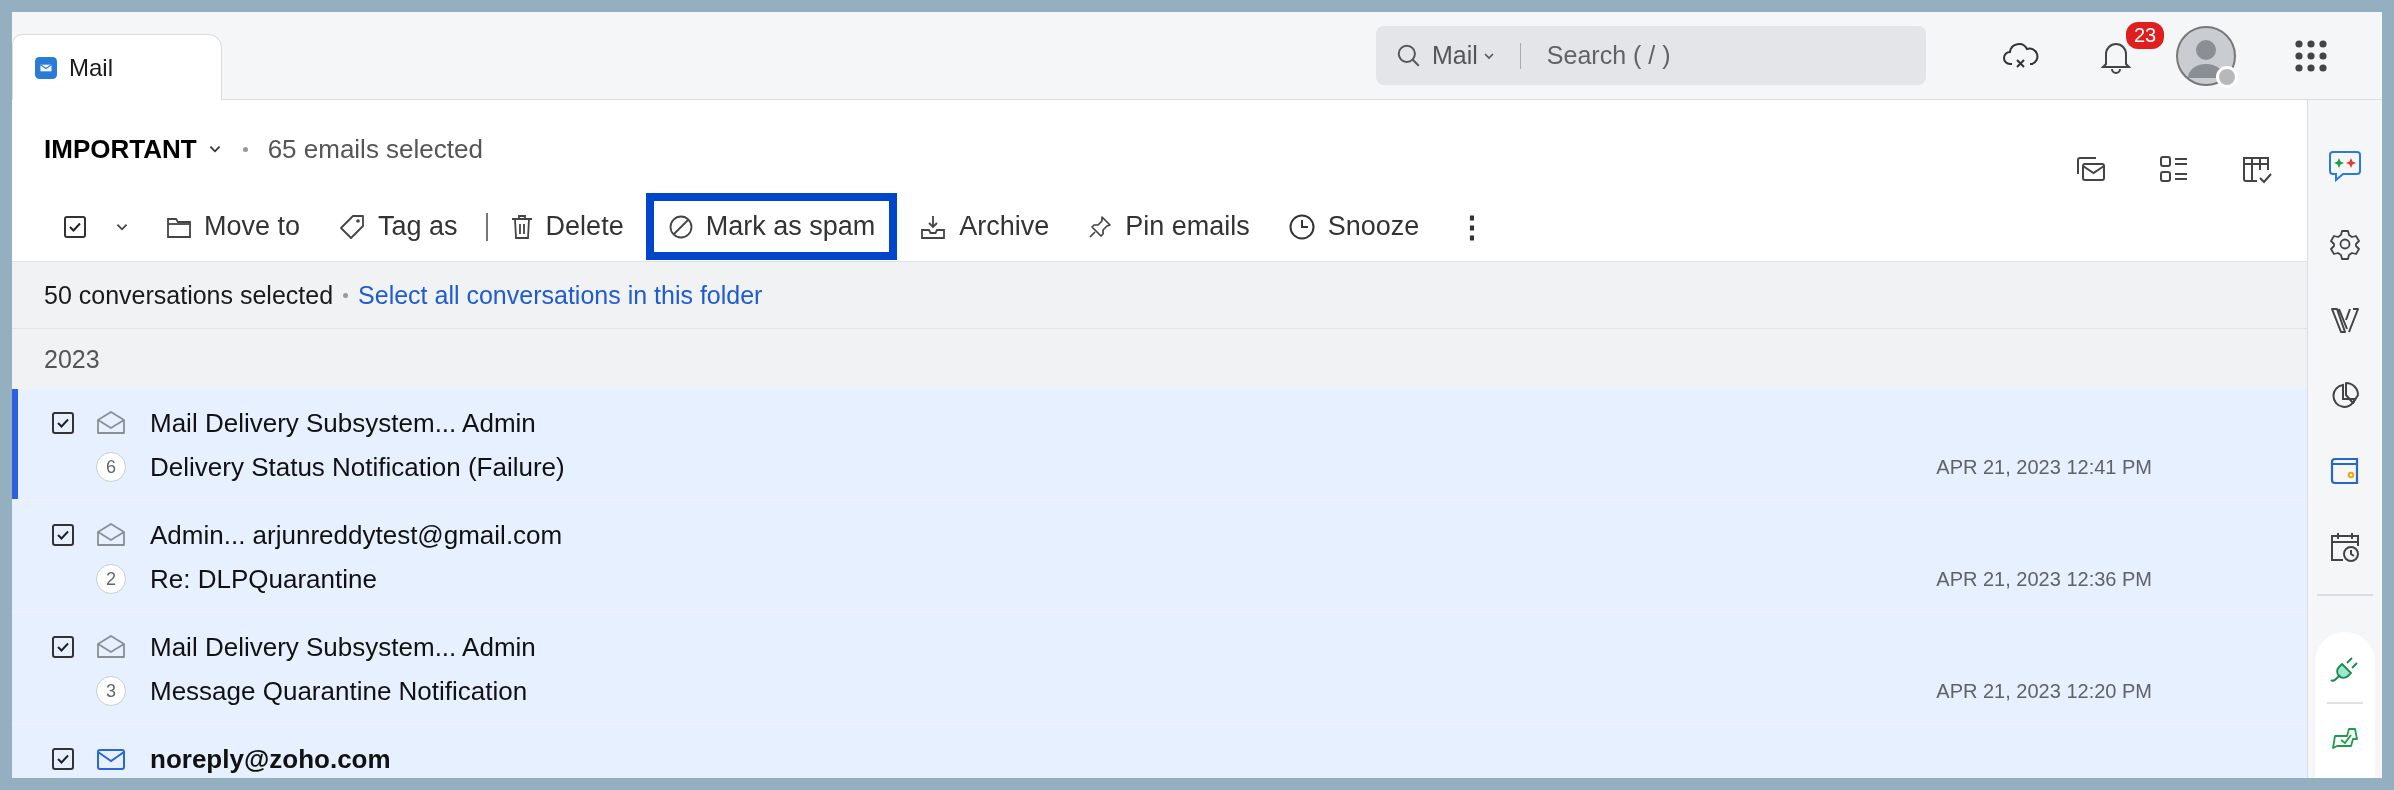 This screenshot has width=2394, height=790. What do you see at coordinates (521, 226) in the screenshot?
I see `trash-icon` at bounding box center [521, 226].